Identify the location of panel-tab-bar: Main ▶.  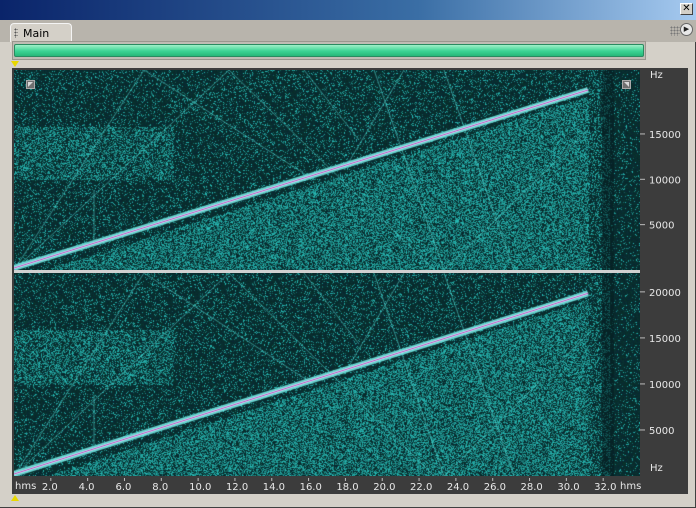
(348, 31).